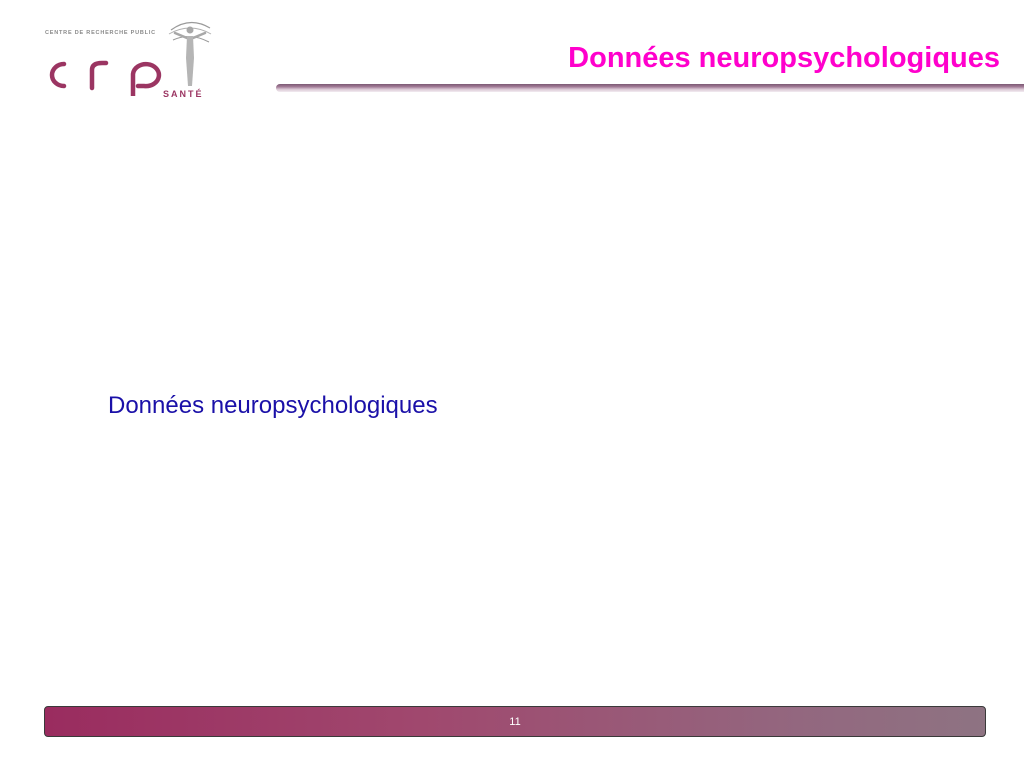 This screenshot has height=768, width=1024. What do you see at coordinates (105, 78) in the screenshot?
I see `crp-letters-logo` at bounding box center [105, 78].